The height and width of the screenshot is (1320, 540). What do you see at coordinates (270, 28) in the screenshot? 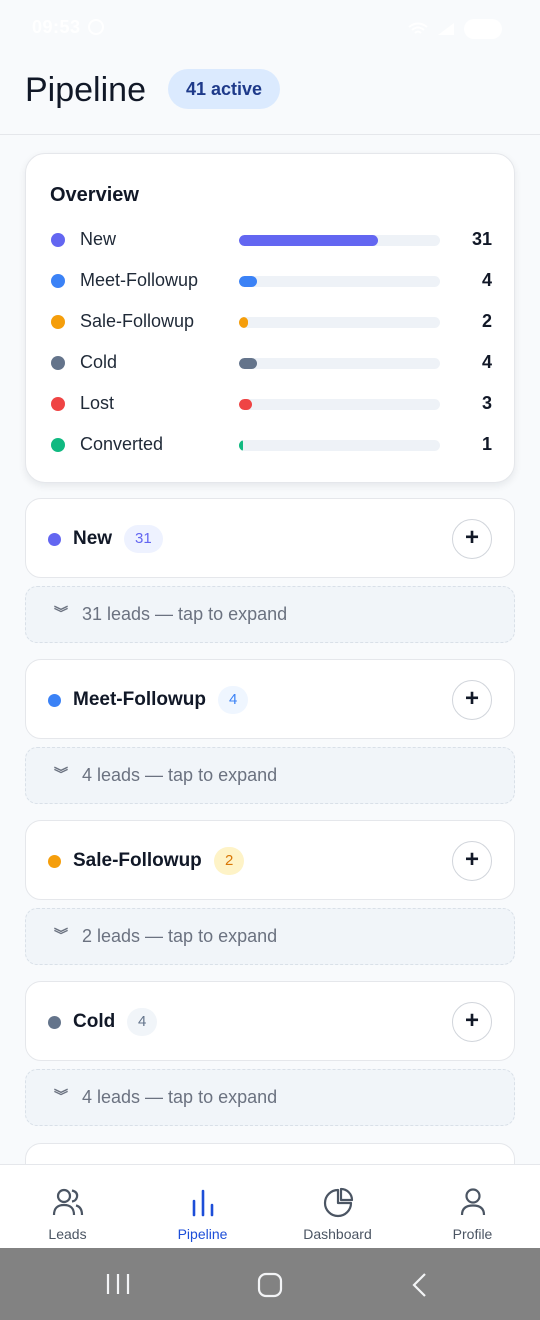
I see `status-bar: 09:53` at bounding box center [270, 28].